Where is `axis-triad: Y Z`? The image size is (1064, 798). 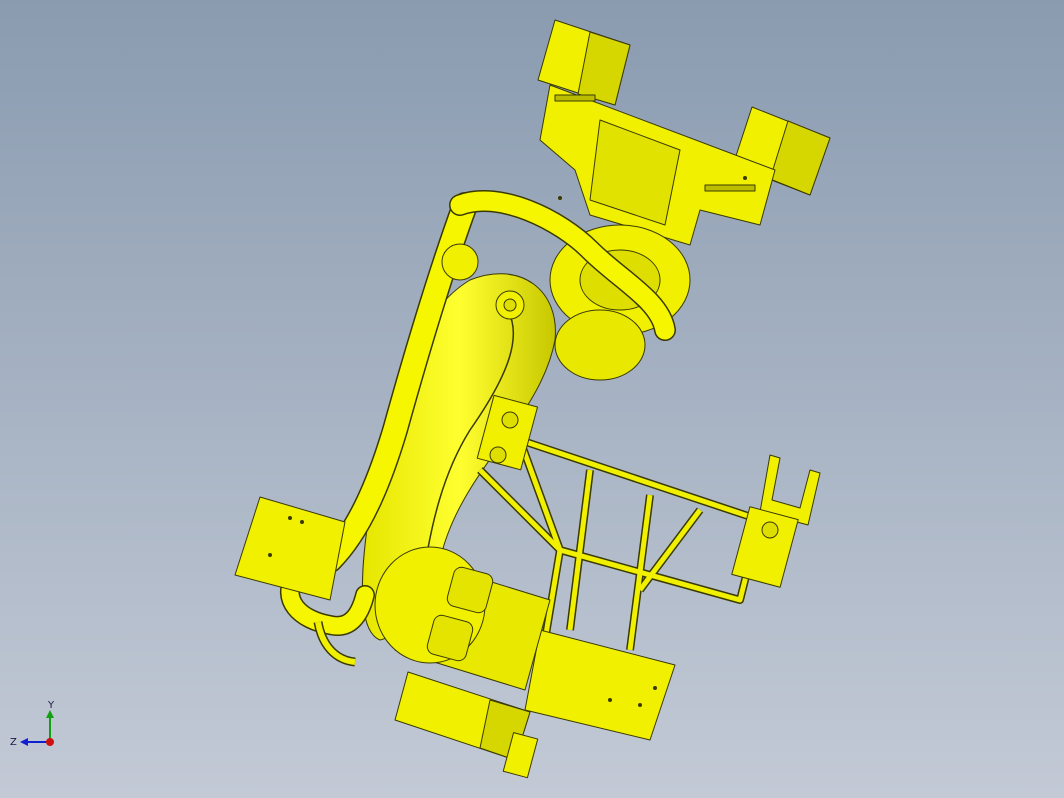
axis-triad: Y Z is located at coordinates (32, 724).